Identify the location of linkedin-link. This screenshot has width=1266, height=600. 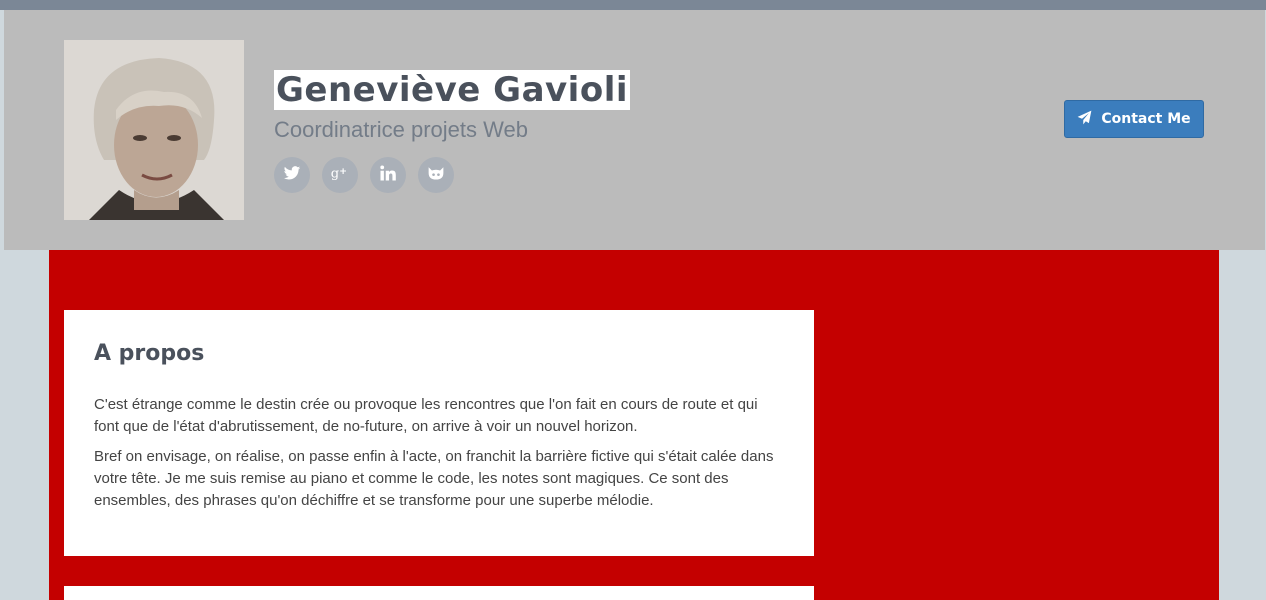
(388, 175).